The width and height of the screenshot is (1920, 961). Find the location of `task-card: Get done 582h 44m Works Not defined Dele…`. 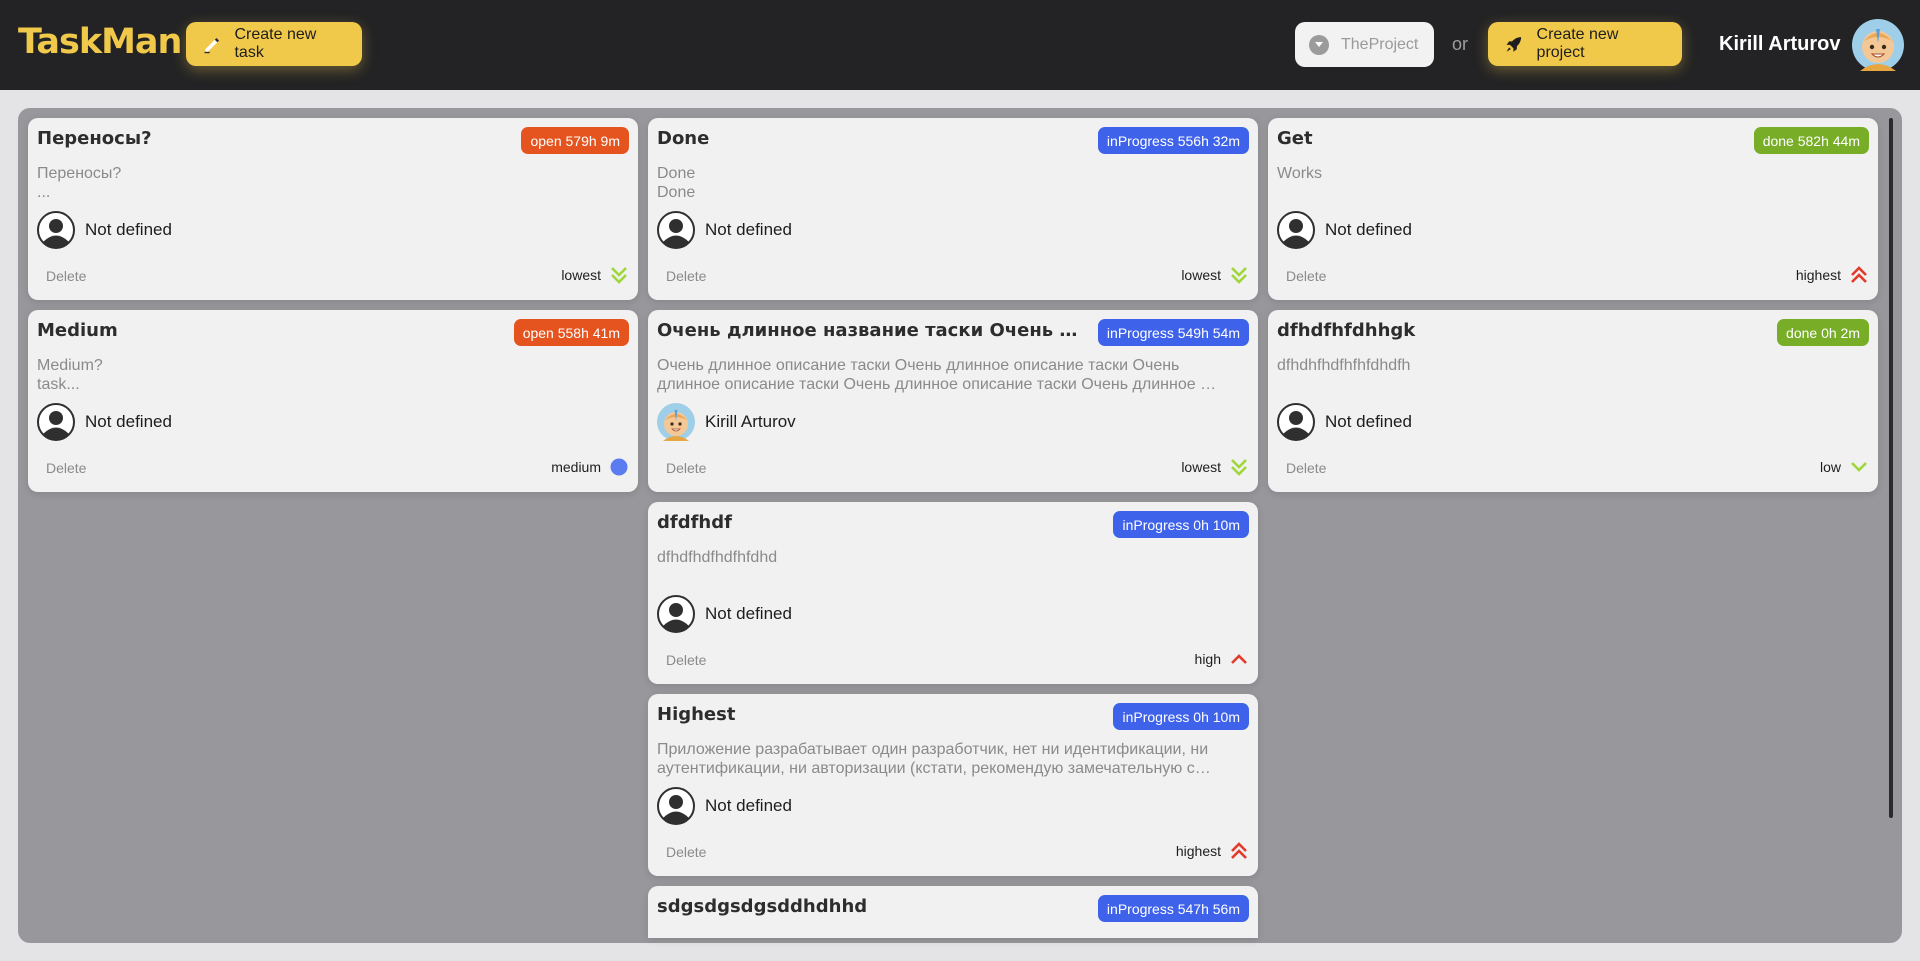

task-card: Get done 582h 44m Works Not defined Dele… is located at coordinates (1573, 209).